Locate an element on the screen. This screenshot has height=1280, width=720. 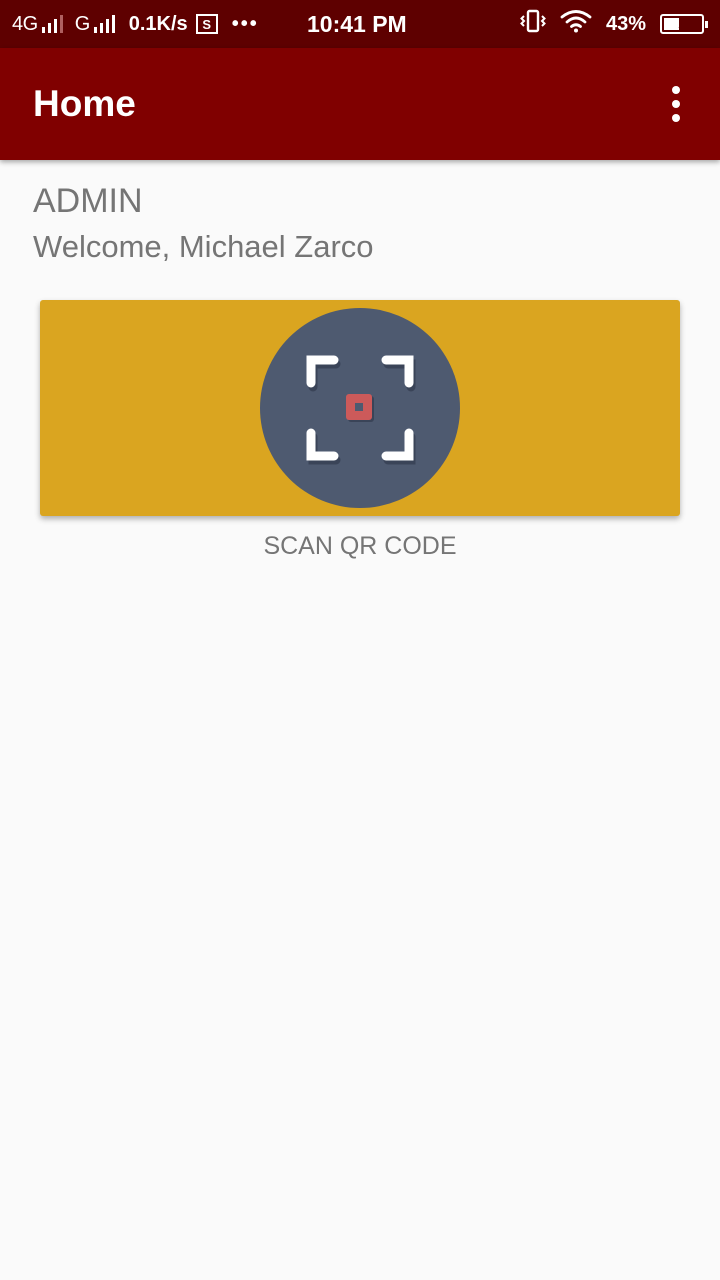
status-bar: 4G G 0.1K/s S ••• 10:41 PM 43% ⚡ is located at coordinates (360, 24).